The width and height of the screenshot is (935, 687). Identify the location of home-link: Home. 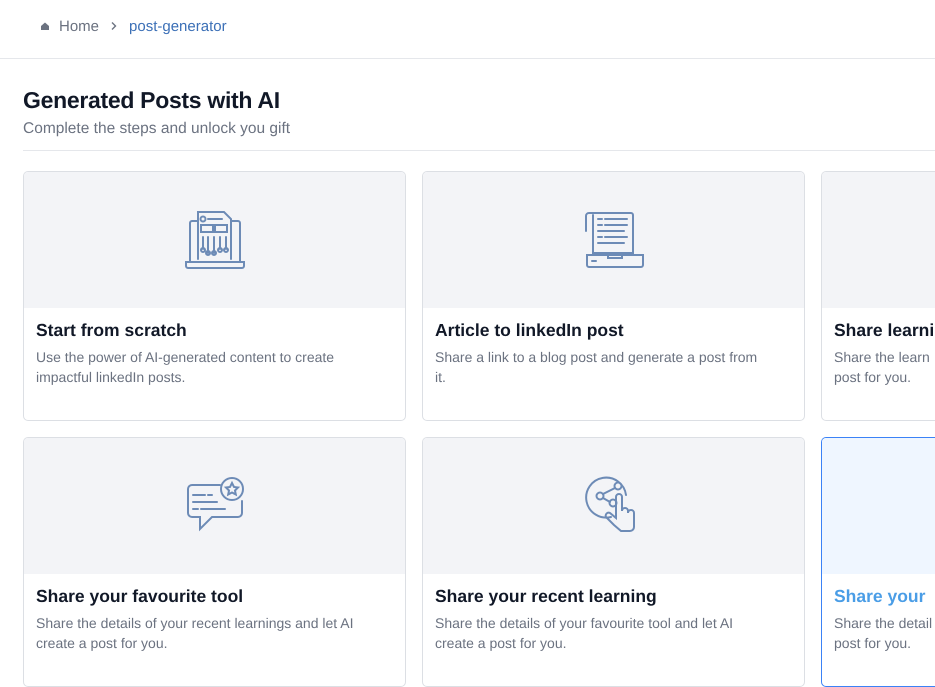
(70, 26).